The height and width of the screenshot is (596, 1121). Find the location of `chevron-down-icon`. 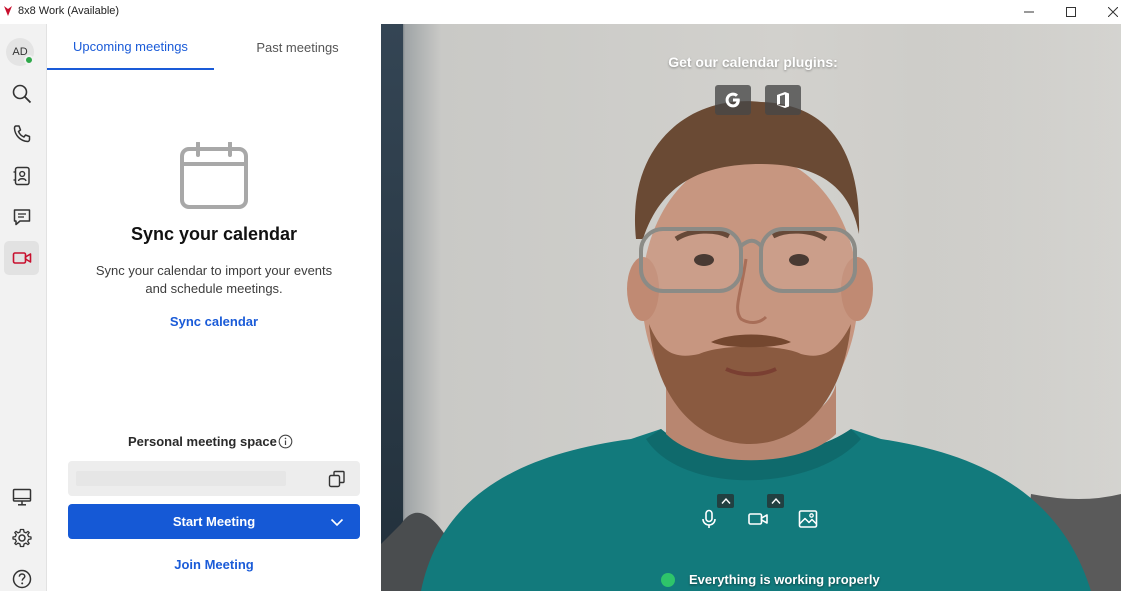

chevron-down-icon is located at coordinates (337, 522).